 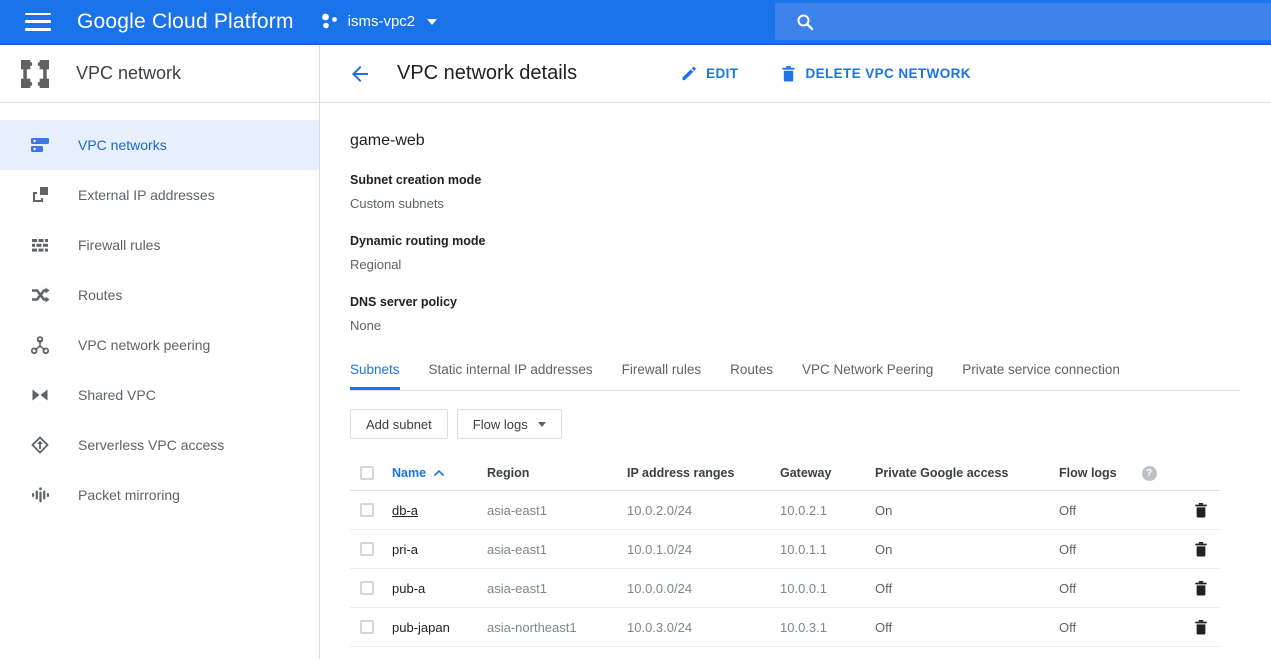 I want to click on field-label: DNS server policy, so click(x=403, y=302).